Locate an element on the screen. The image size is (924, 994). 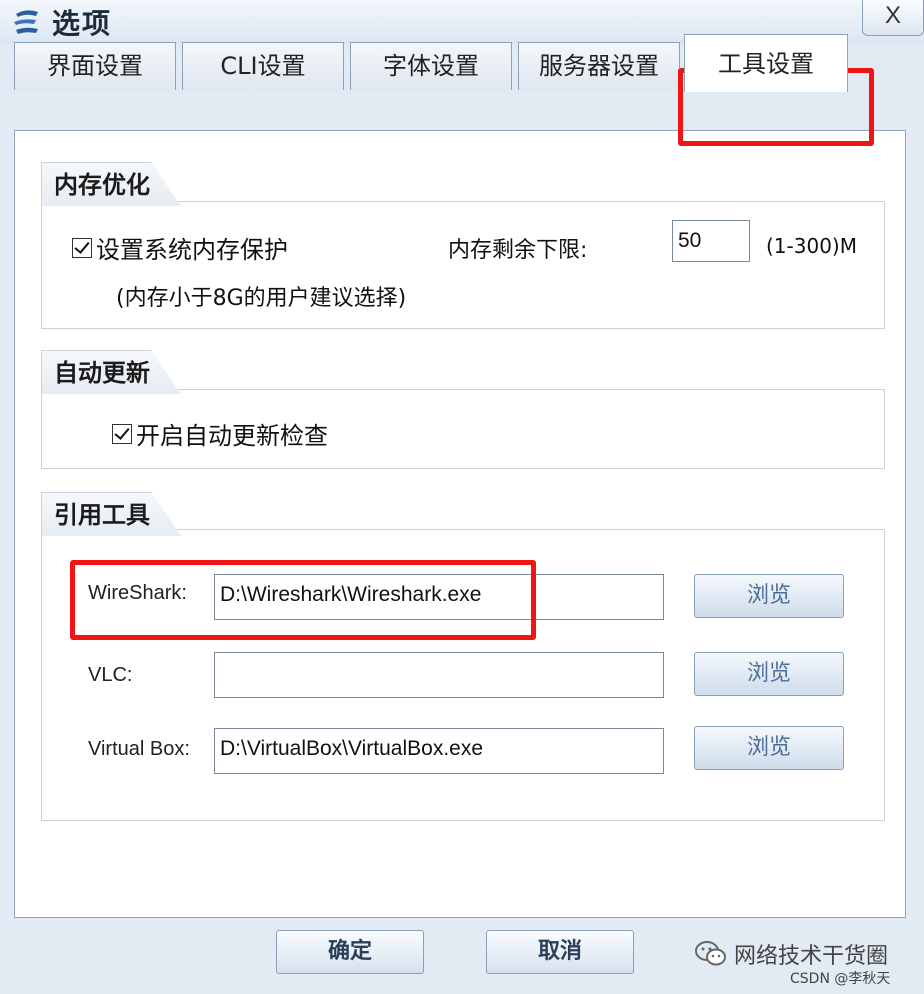
tab-tools: 工具设置 is located at coordinates (766, 63).